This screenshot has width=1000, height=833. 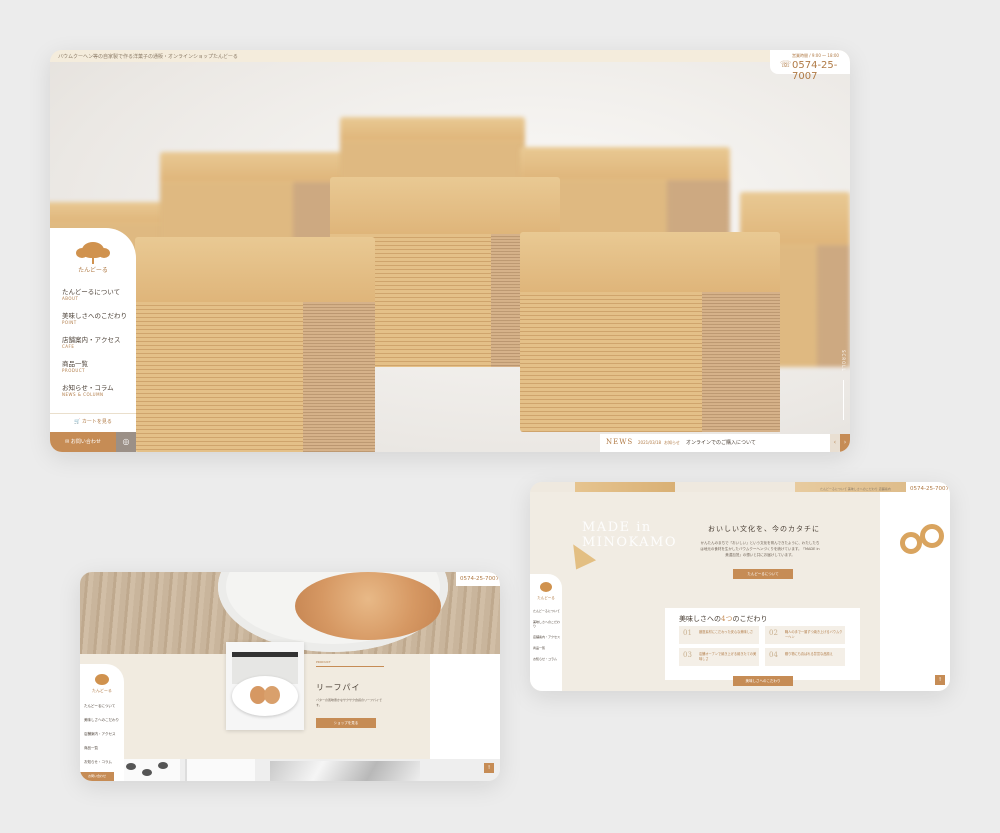 I want to click on side-blank, so click(x=465, y=706).